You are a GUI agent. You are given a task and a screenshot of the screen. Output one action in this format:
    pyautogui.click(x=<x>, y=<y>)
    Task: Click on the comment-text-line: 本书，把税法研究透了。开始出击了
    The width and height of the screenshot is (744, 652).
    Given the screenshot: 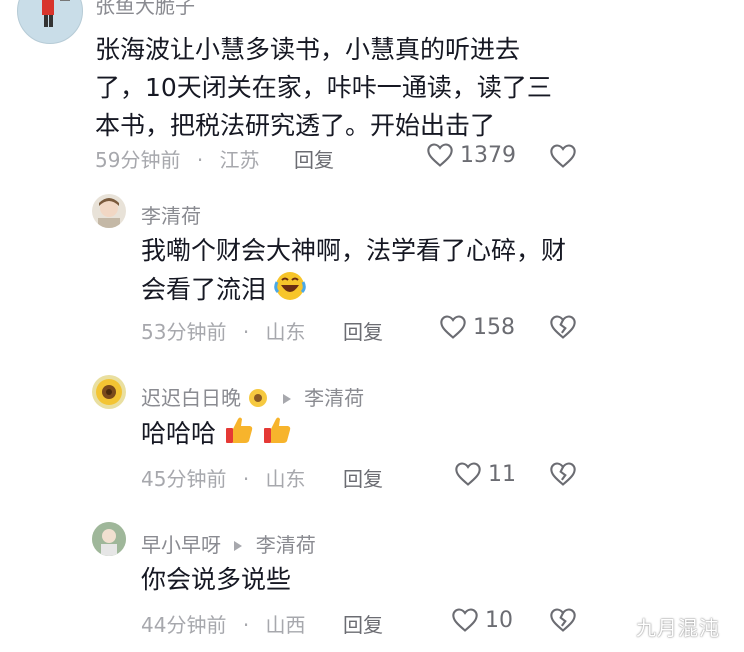 What is the action you would take?
    pyautogui.click(x=295, y=125)
    